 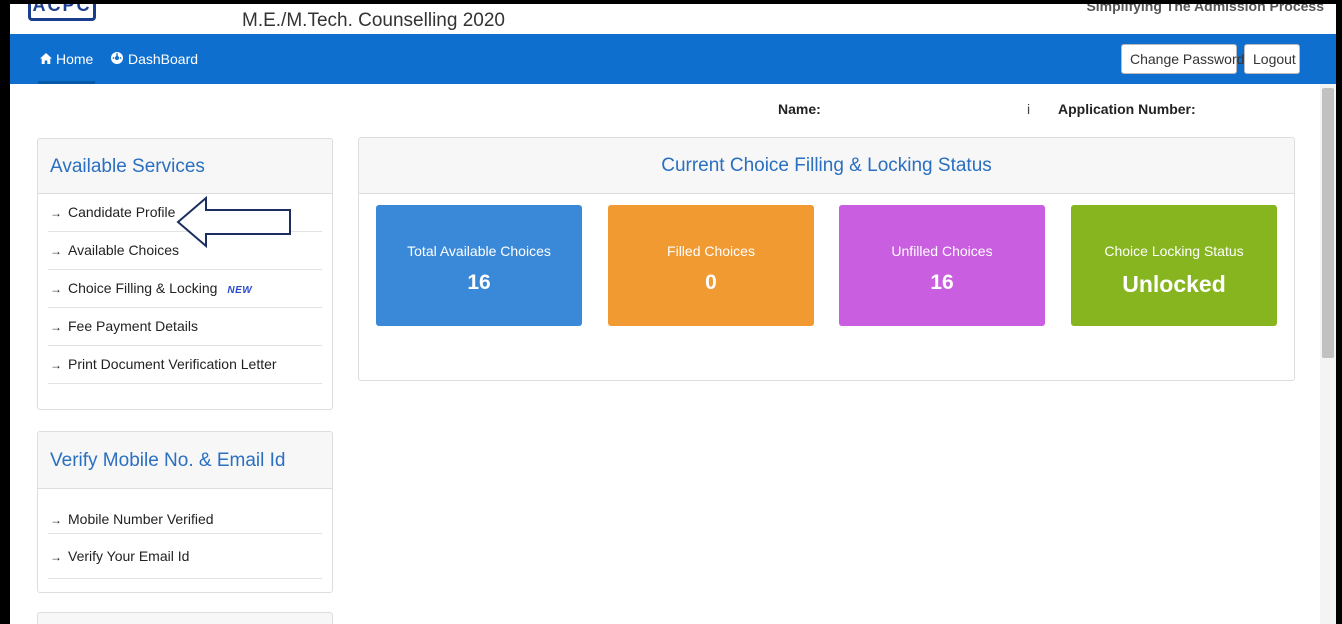 What do you see at coordinates (62, 12) in the screenshot?
I see `site-logo: ACPC` at bounding box center [62, 12].